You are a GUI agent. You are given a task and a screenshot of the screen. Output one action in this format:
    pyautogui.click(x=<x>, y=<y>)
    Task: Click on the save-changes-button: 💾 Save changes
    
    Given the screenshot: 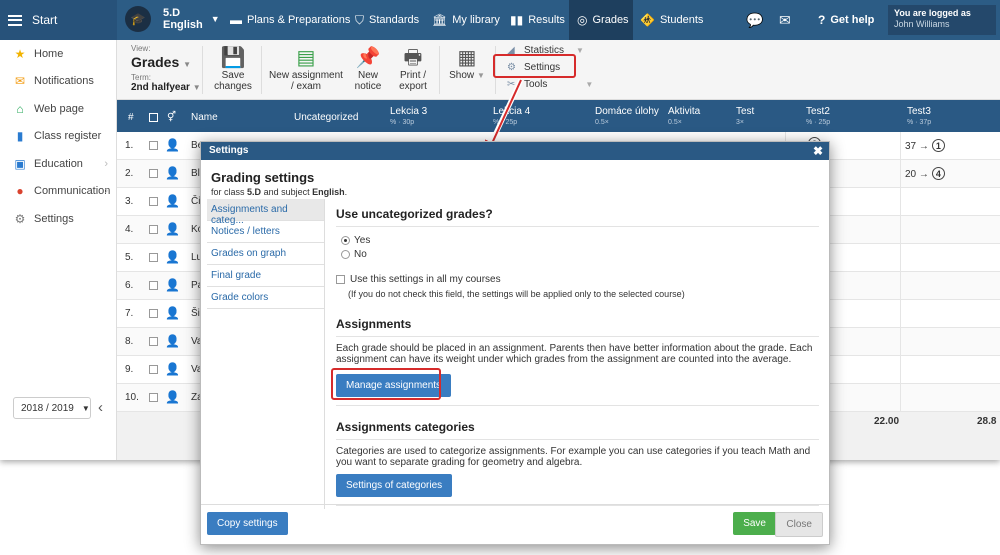 What is the action you would take?
    pyautogui.click(x=233, y=69)
    